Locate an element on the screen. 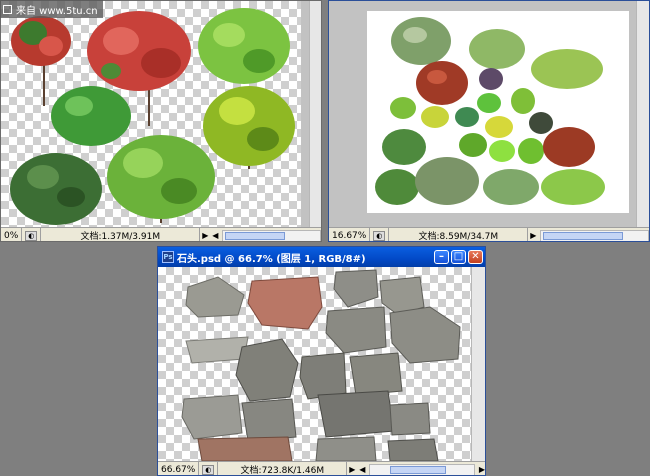 The width and height of the screenshot is (650, 476). canvas-pasteboard is located at coordinates (305, 114).